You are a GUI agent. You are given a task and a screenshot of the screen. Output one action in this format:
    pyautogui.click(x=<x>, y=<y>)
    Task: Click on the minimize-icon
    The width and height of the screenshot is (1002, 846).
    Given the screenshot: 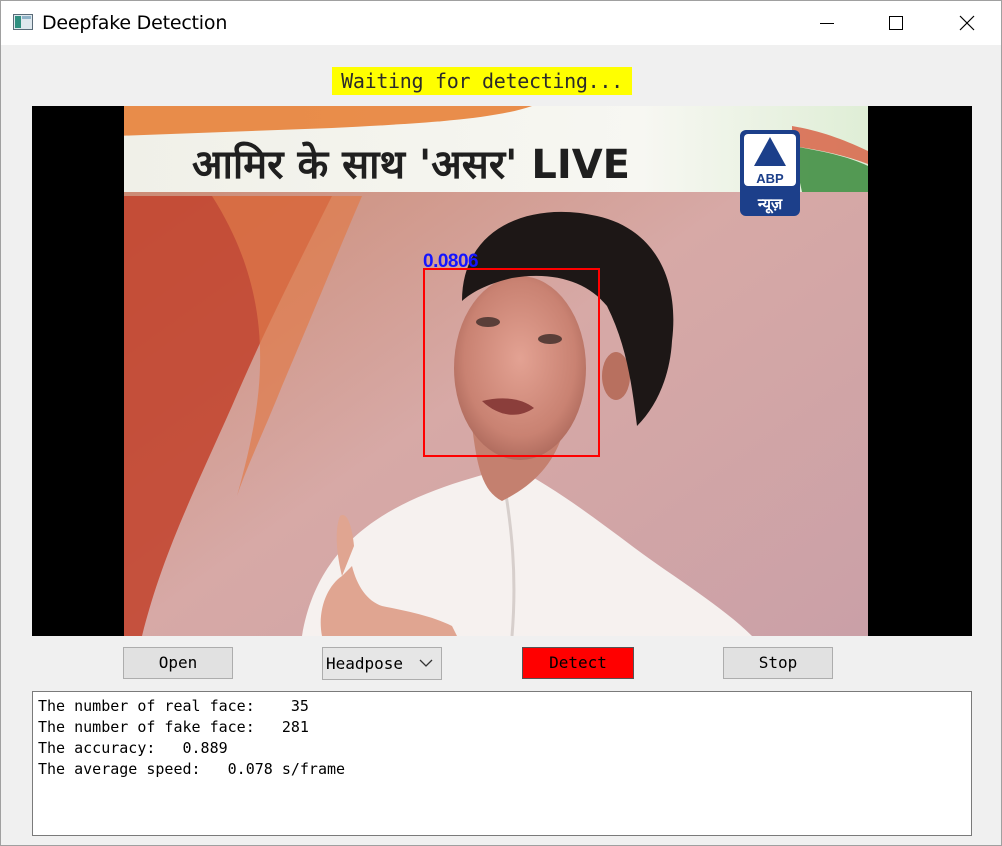 What is the action you would take?
    pyautogui.click(x=827, y=23)
    